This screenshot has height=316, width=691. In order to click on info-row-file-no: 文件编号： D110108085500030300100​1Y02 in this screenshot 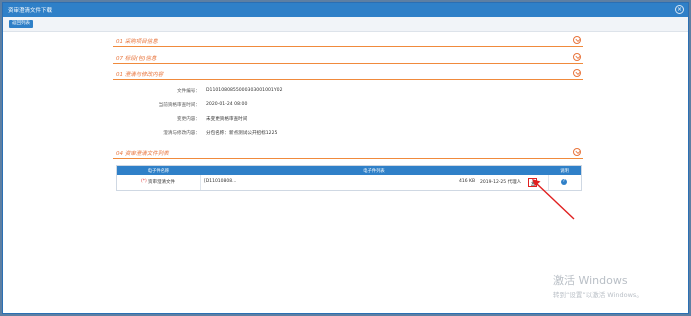, I will do `click(345, 91)`.